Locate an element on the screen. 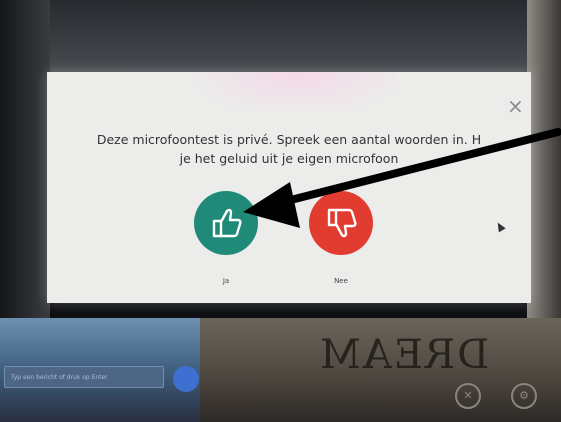  annotation-arrow-icon is located at coordinates (402, 178).